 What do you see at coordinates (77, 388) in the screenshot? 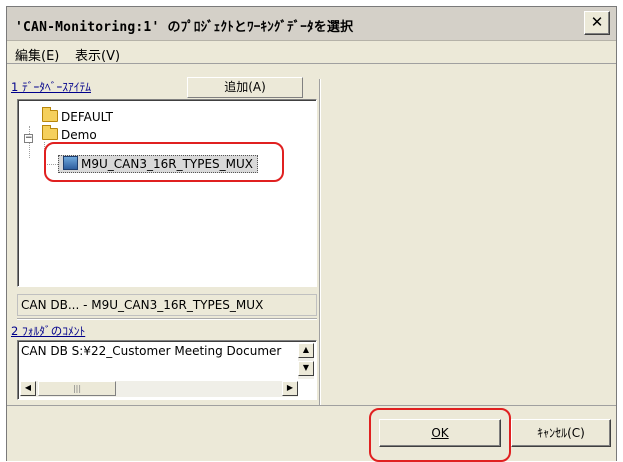
I see `scroll-thumb: |||` at bounding box center [77, 388].